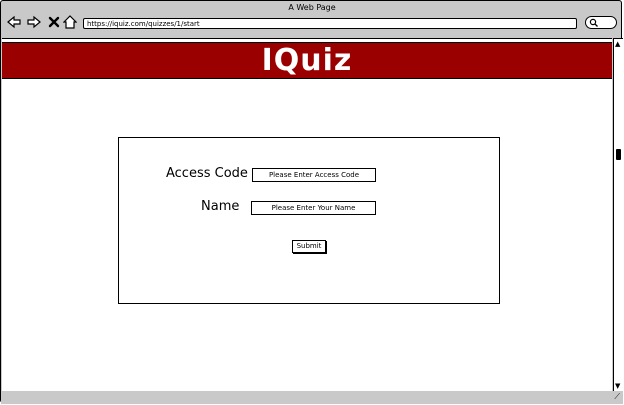  What do you see at coordinates (593, 22) in the screenshot?
I see `search-icon` at bounding box center [593, 22].